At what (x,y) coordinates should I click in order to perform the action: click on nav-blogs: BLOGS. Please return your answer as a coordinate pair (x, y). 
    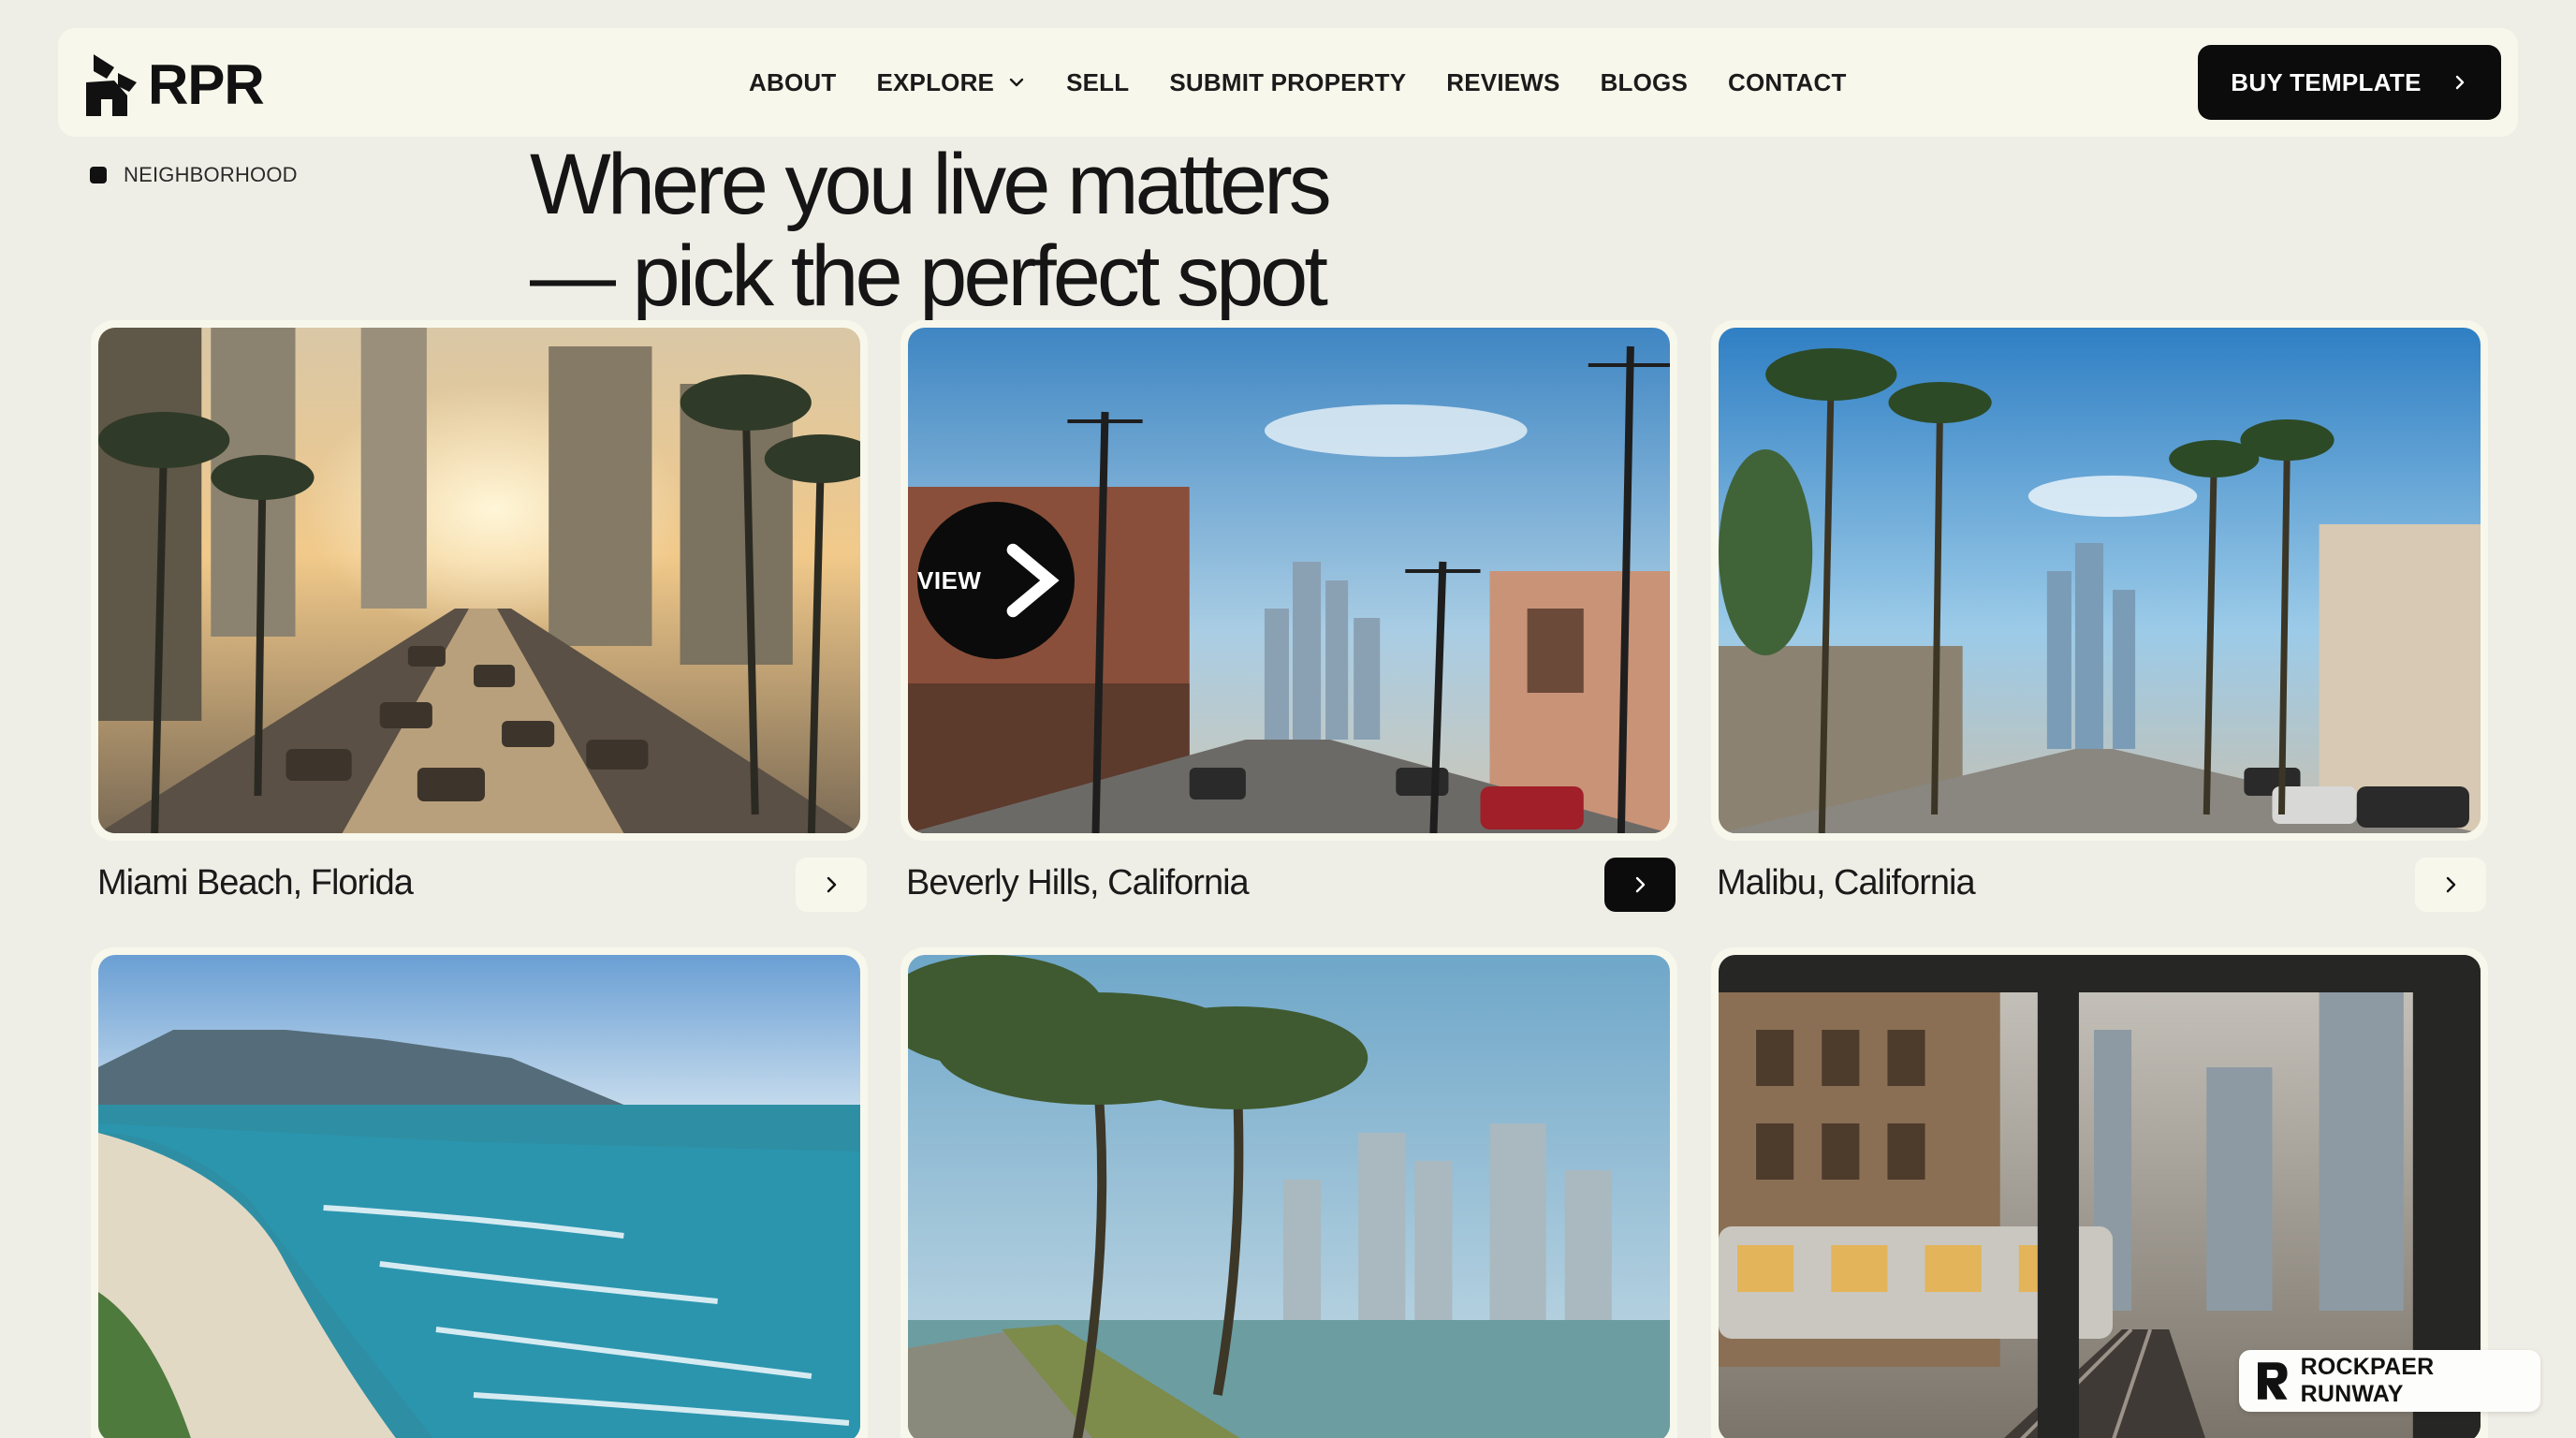
    Looking at the image, I should click on (1644, 82).